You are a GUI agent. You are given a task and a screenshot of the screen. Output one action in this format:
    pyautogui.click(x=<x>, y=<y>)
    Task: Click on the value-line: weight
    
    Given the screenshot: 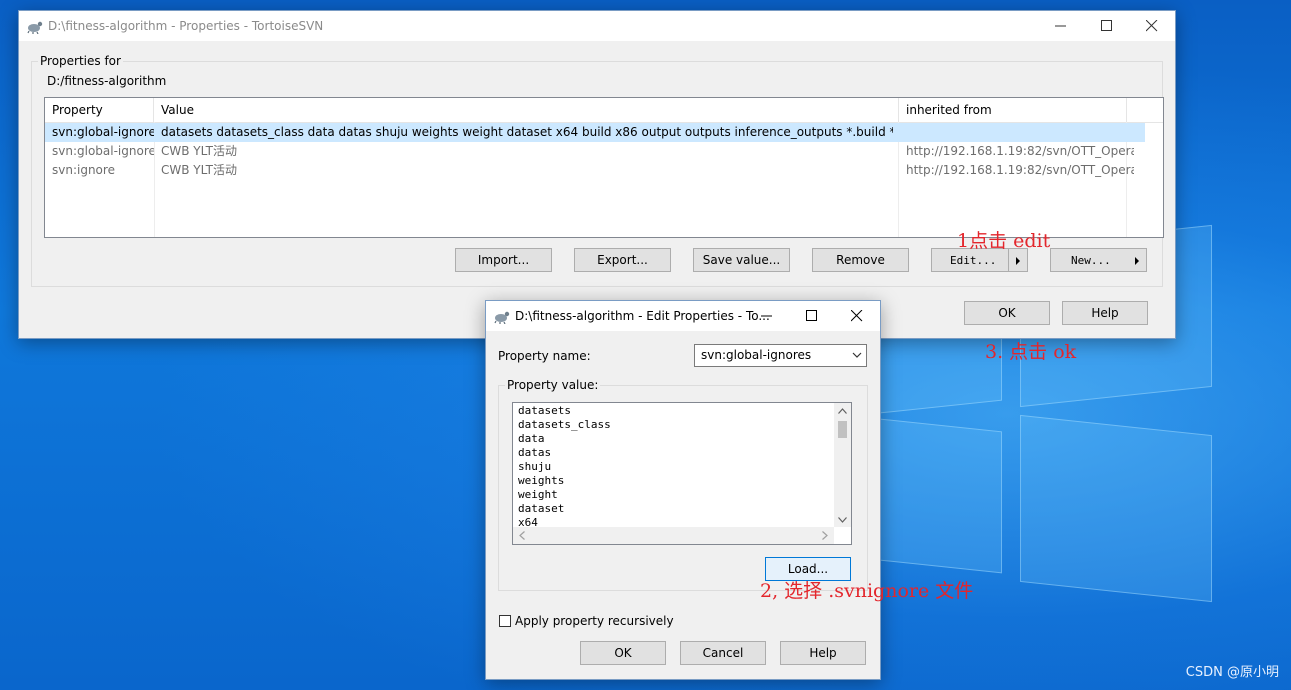 What is the action you would take?
    pyautogui.click(x=538, y=494)
    